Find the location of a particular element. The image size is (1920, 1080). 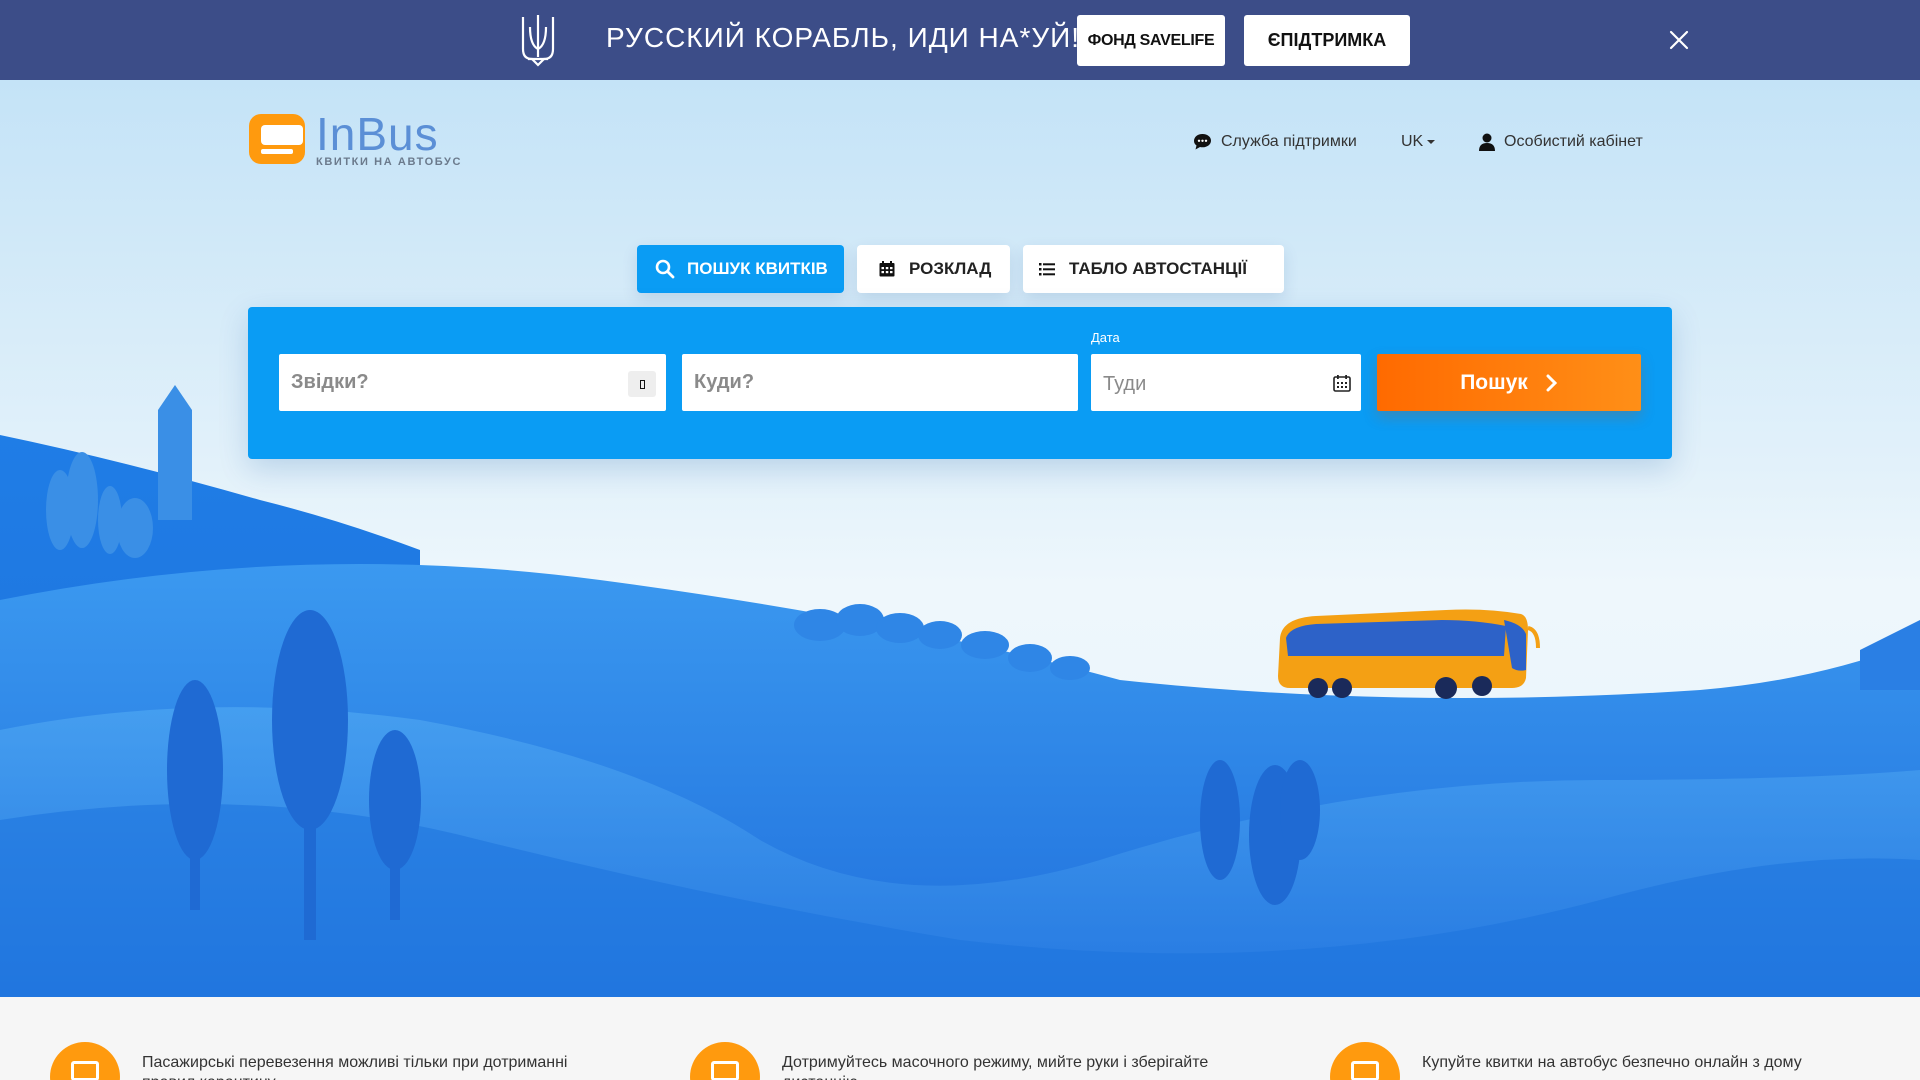

personal-cabinet-link: Особистий кабінет is located at coordinates (1561, 142).